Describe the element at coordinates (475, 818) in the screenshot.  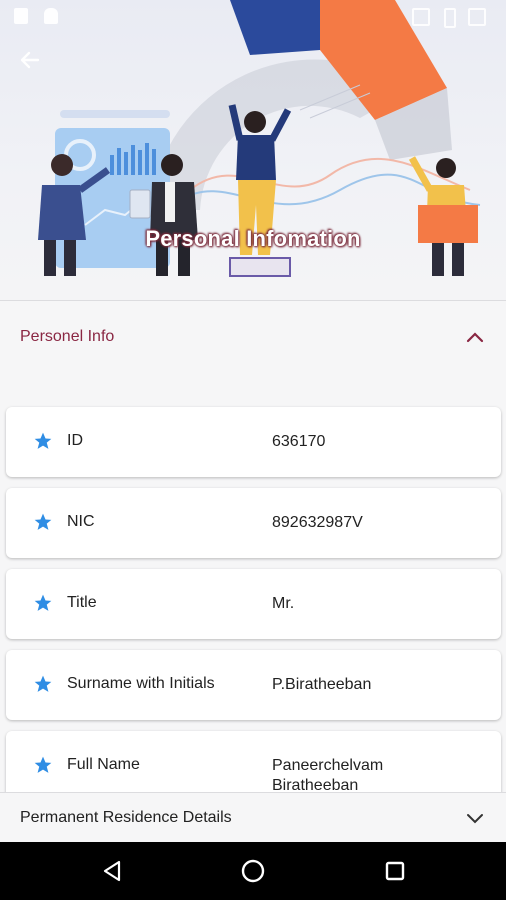
I see `chevron-down-icon` at that location.